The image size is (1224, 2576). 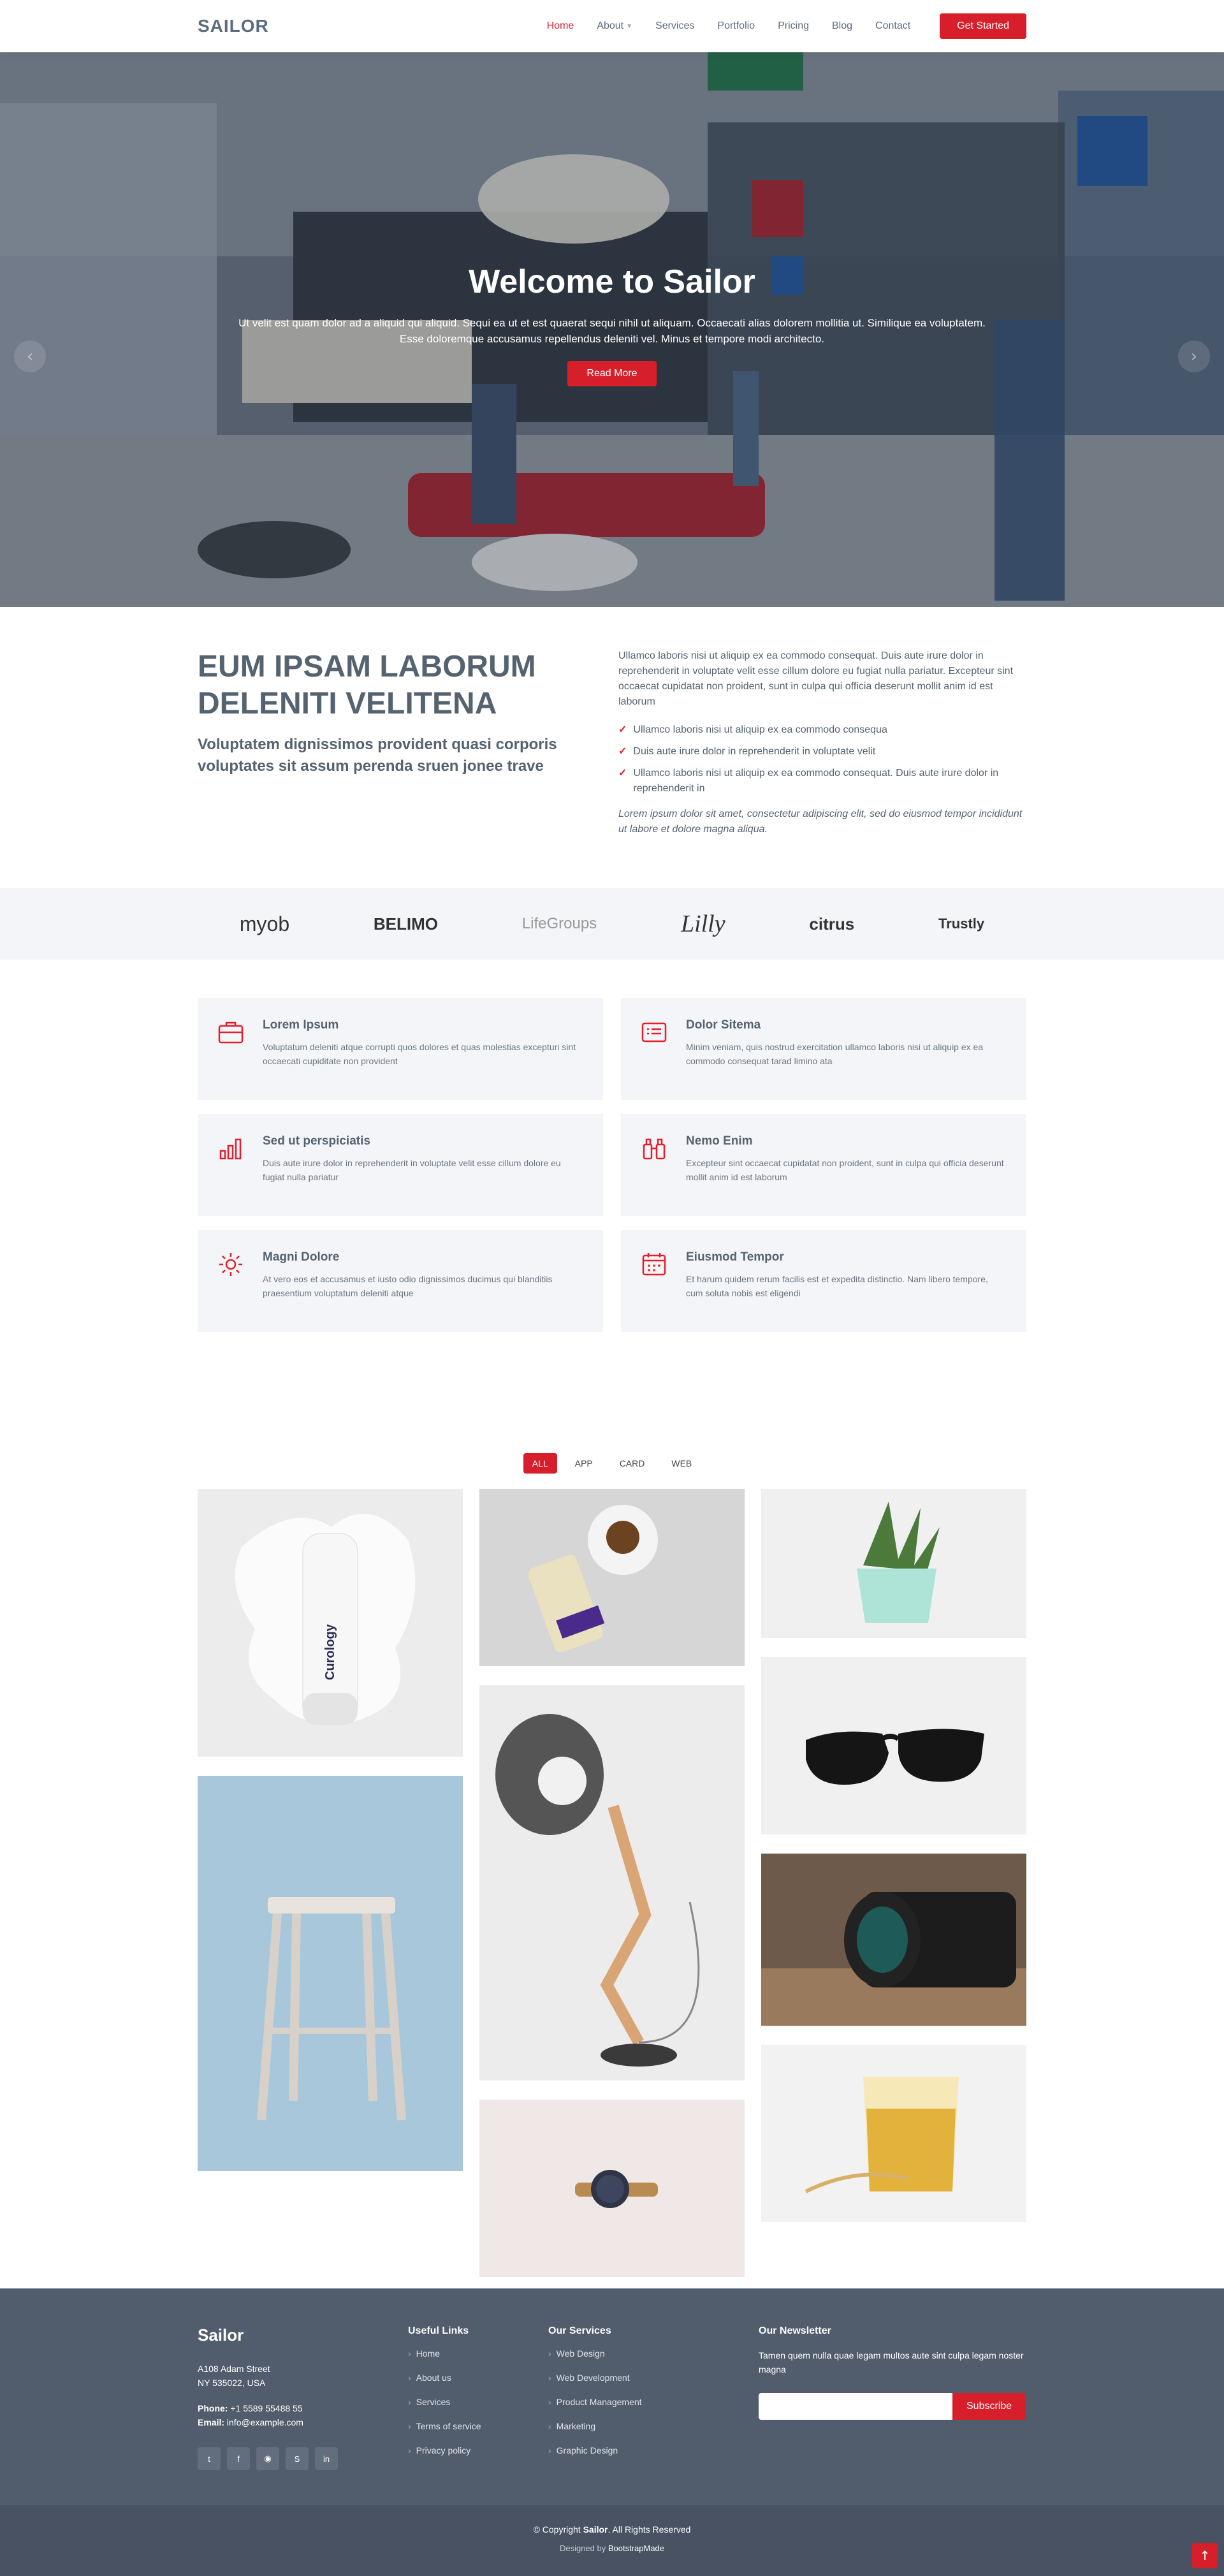 I want to click on link-text: Graphic Design, so click(x=587, y=2450).